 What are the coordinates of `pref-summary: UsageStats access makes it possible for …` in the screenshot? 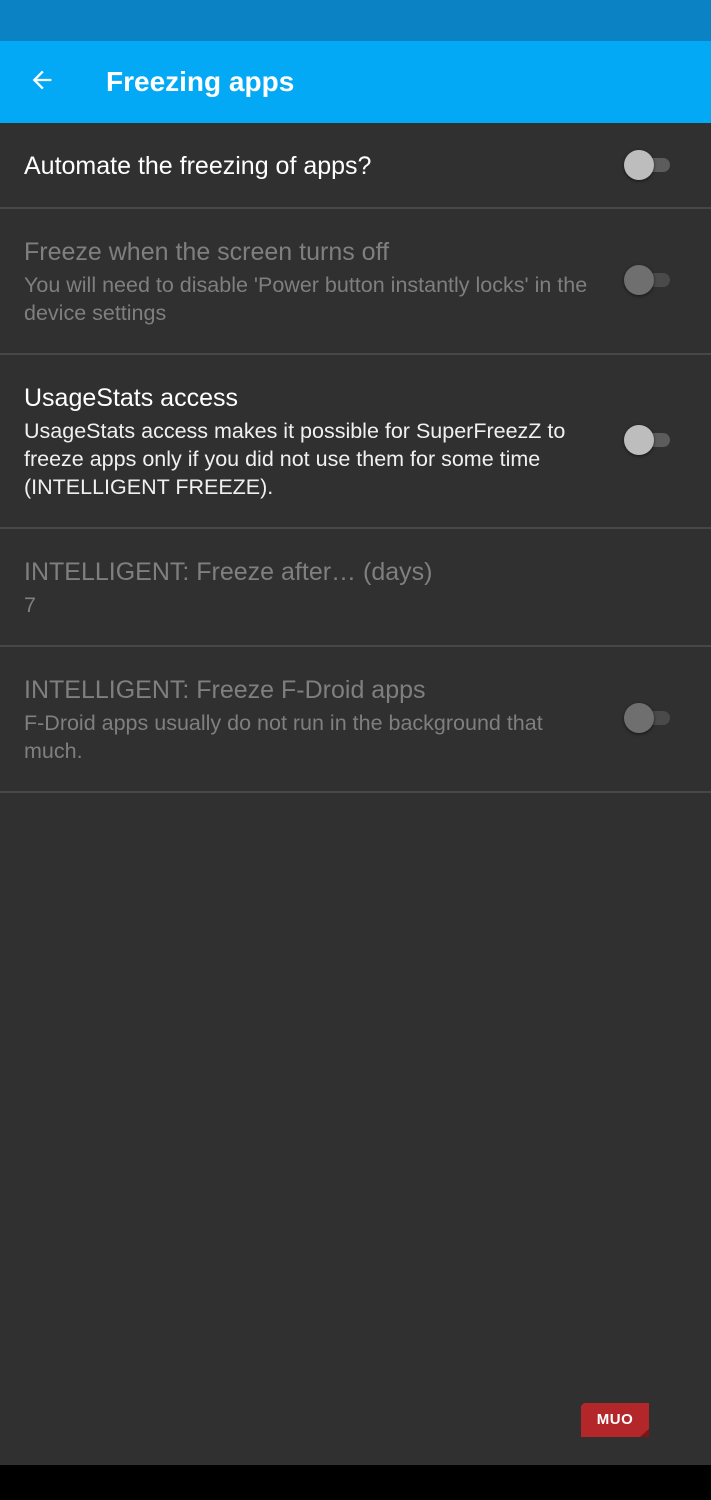 It's located at (295, 459).